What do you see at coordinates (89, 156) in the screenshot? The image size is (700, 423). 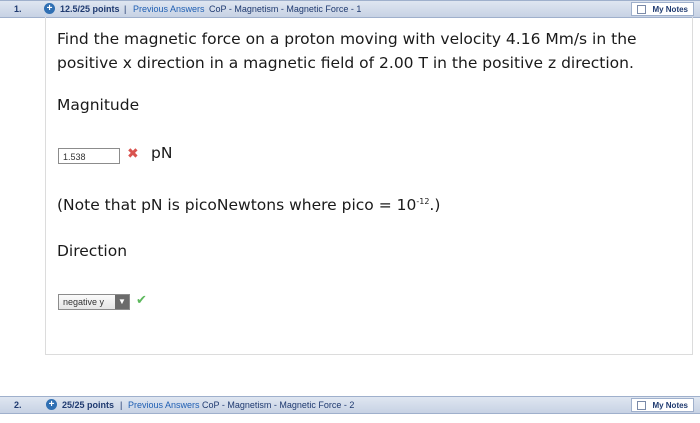 I see `magnitude-input: 1.538` at bounding box center [89, 156].